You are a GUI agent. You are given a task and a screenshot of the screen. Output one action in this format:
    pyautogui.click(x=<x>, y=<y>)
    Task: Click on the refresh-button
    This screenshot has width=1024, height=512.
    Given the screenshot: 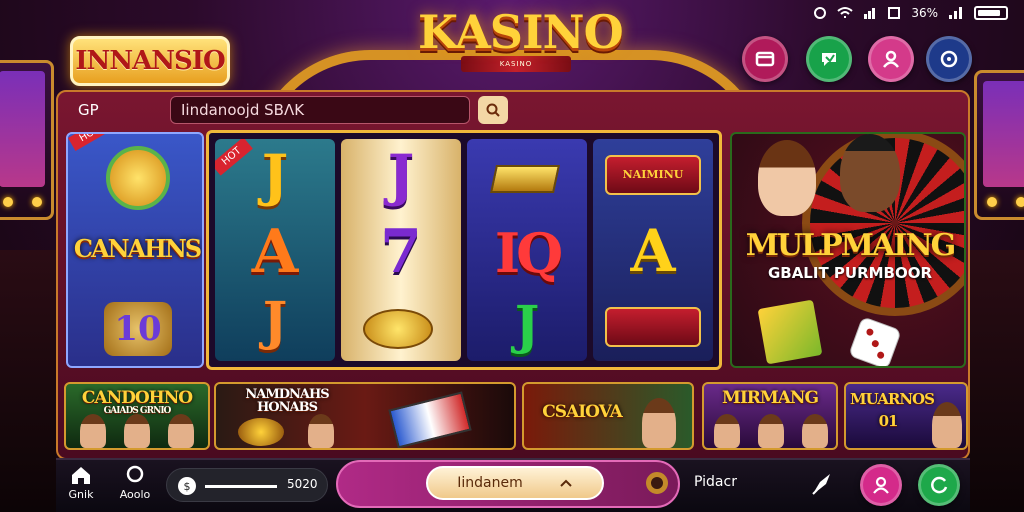 What is the action you would take?
    pyautogui.click(x=939, y=485)
    